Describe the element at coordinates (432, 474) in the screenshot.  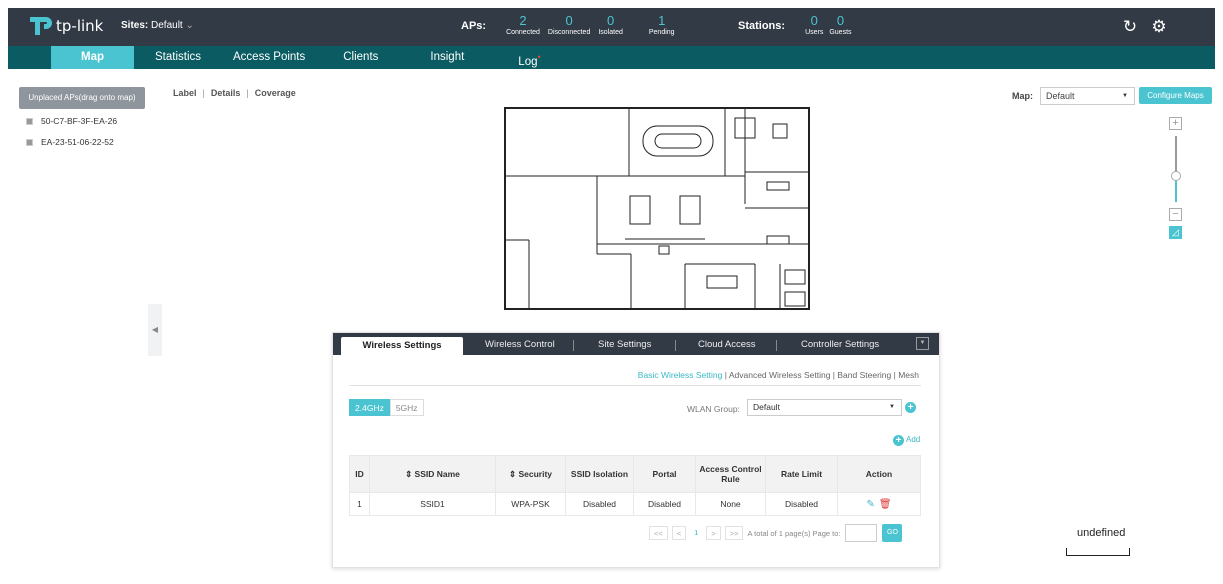
I see `col-ssid-name: ⇕ SSID Name` at that location.